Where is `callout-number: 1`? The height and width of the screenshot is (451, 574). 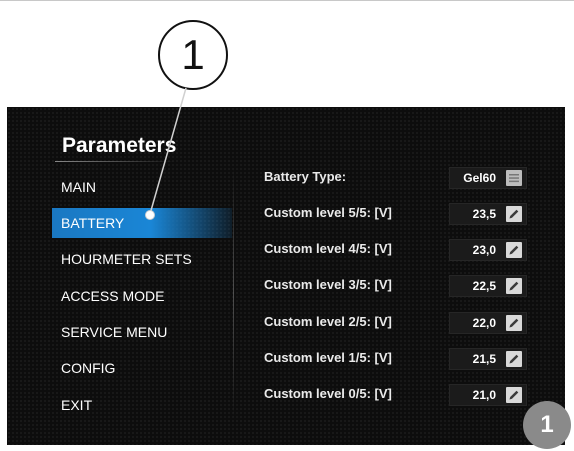
callout-number: 1 is located at coordinates (193, 54).